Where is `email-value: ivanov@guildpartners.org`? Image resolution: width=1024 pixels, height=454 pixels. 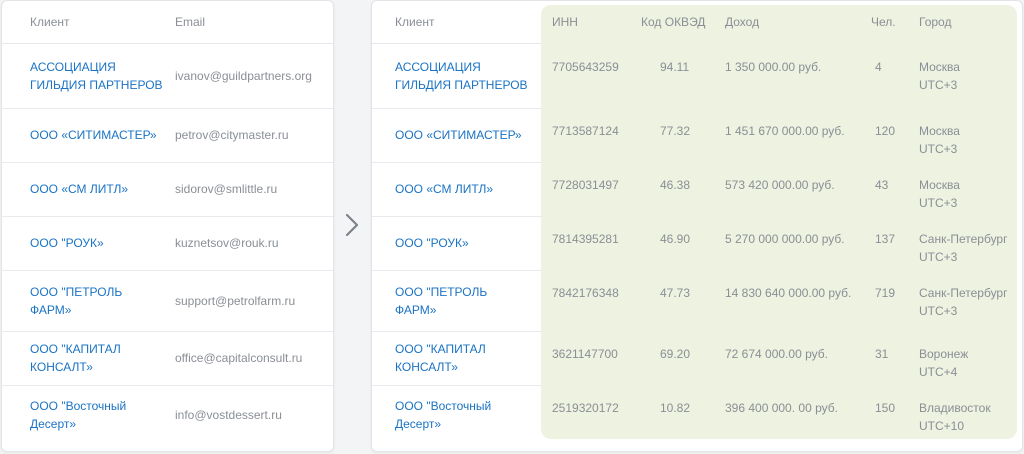
email-value: ivanov@guildpartners.org is located at coordinates (243, 76).